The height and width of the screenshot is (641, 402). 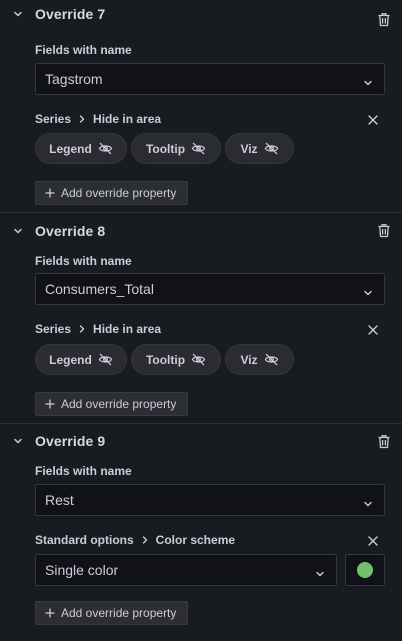 What do you see at coordinates (210, 289) in the screenshot?
I see `field-name-select: Consumers_Total` at bounding box center [210, 289].